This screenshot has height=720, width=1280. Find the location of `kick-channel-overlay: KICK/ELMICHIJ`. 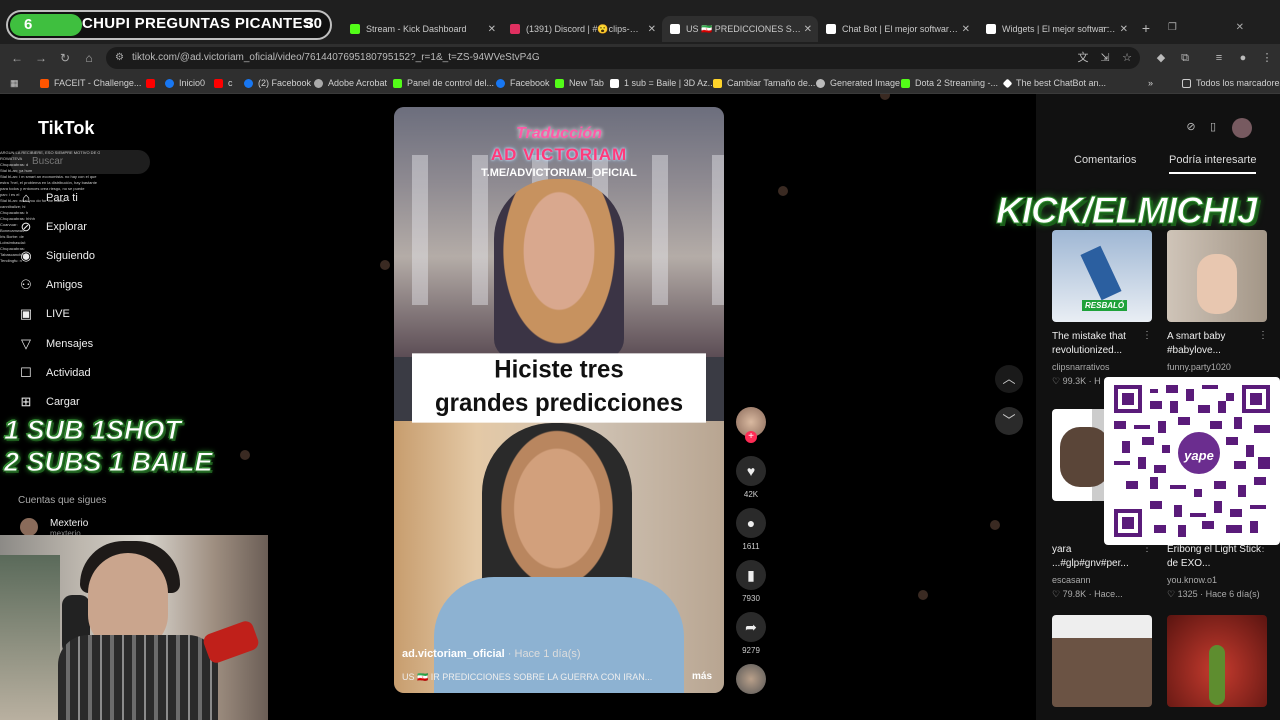

kick-channel-overlay: KICK/ELMICHIJ is located at coordinates (1126, 211).